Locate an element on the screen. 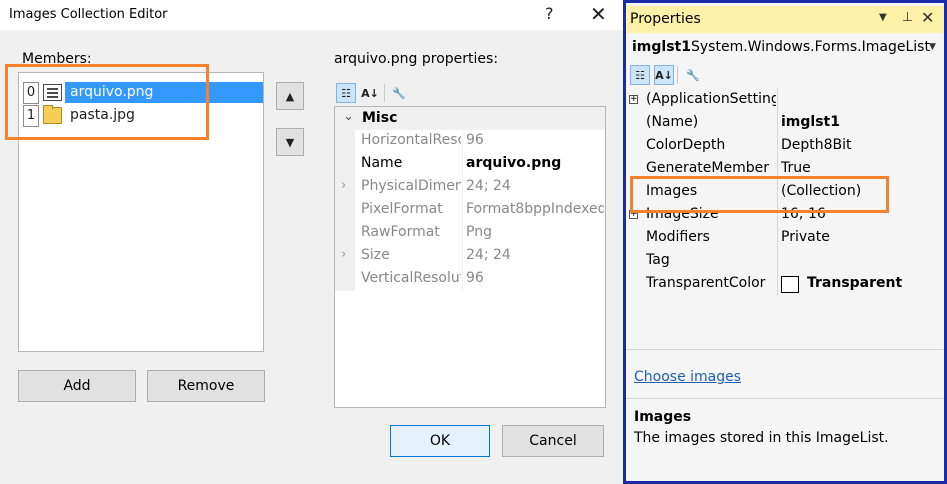 Image resolution: width=947 pixels, height=484 pixels. annotation-highlight-images-property is located at coordinates (759, 194).